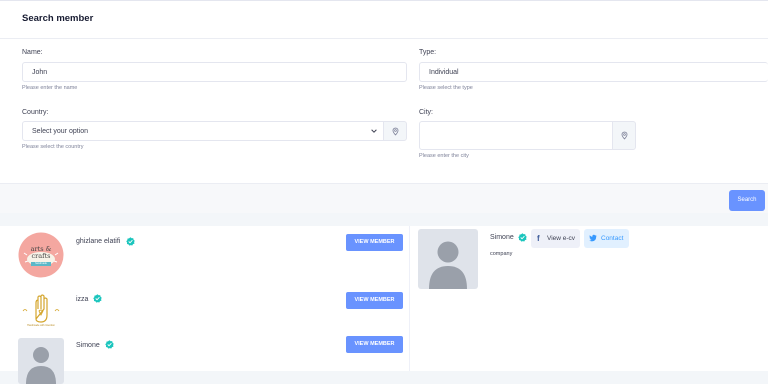 This screenshot has height=384, width=768. I want to click on view-ecv-button: f View e-cv, so click(555, 238).